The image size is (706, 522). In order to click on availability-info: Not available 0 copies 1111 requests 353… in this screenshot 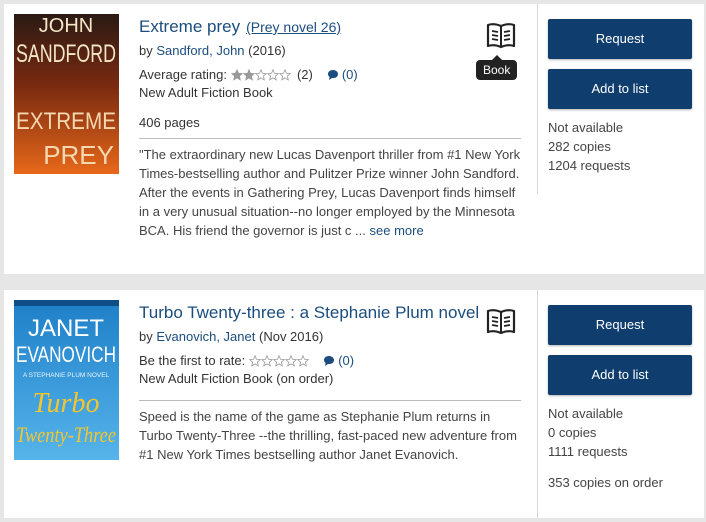, I will do `click(620, 448)`.